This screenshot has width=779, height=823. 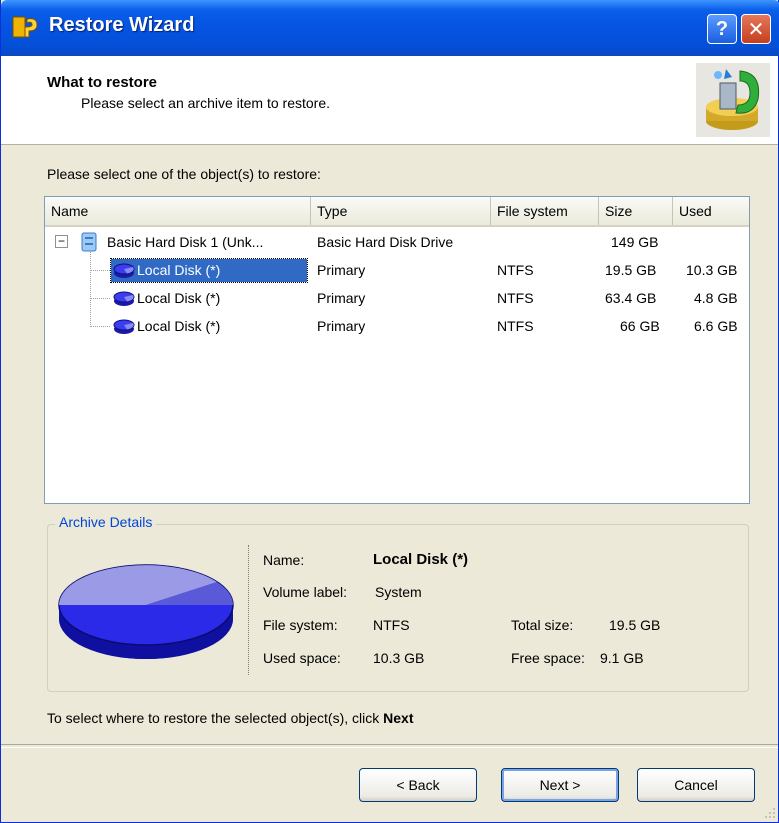 I want to click on detail-volume-label: Volume label:, so click(x=305, y=592).